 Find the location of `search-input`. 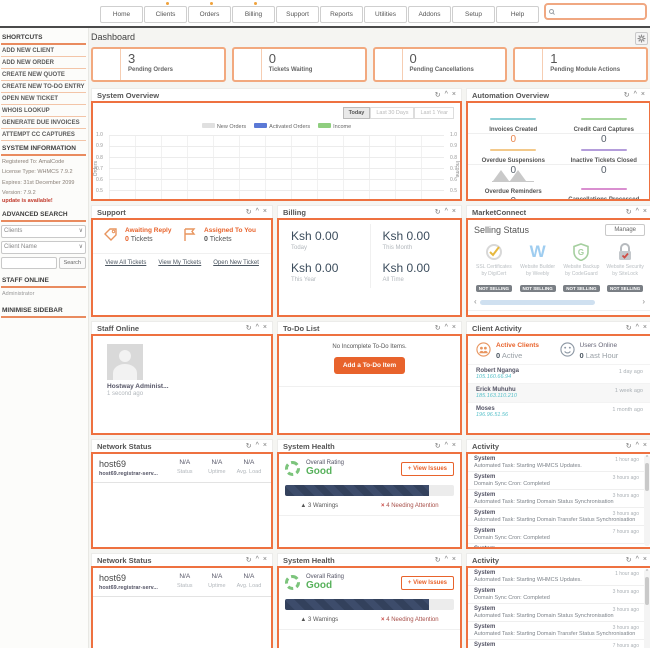

search-input is located at coordinates (597, 11).